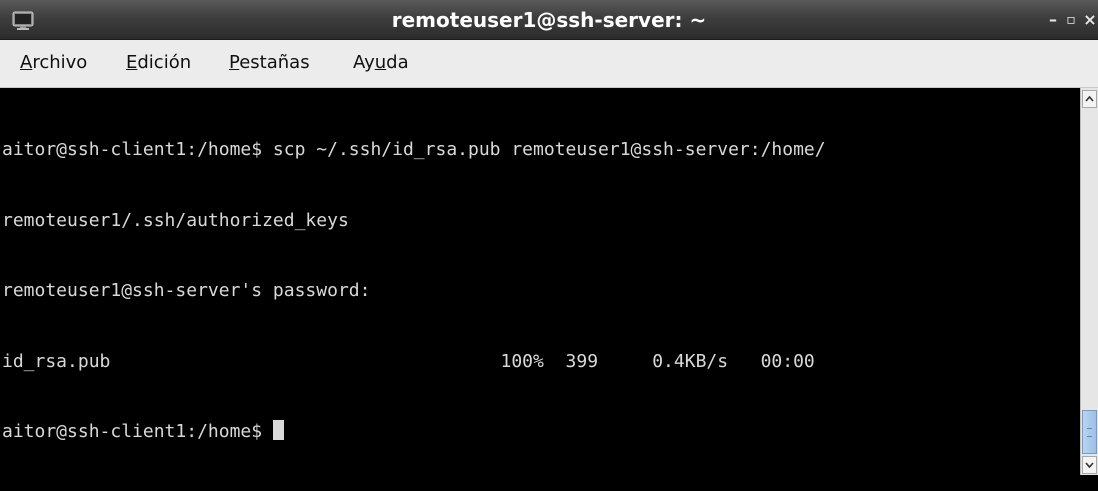 Image resolution: width=1098 pixels, height=491 pixels. I want to click on scrollbar-thumb, so click(1089, 432).